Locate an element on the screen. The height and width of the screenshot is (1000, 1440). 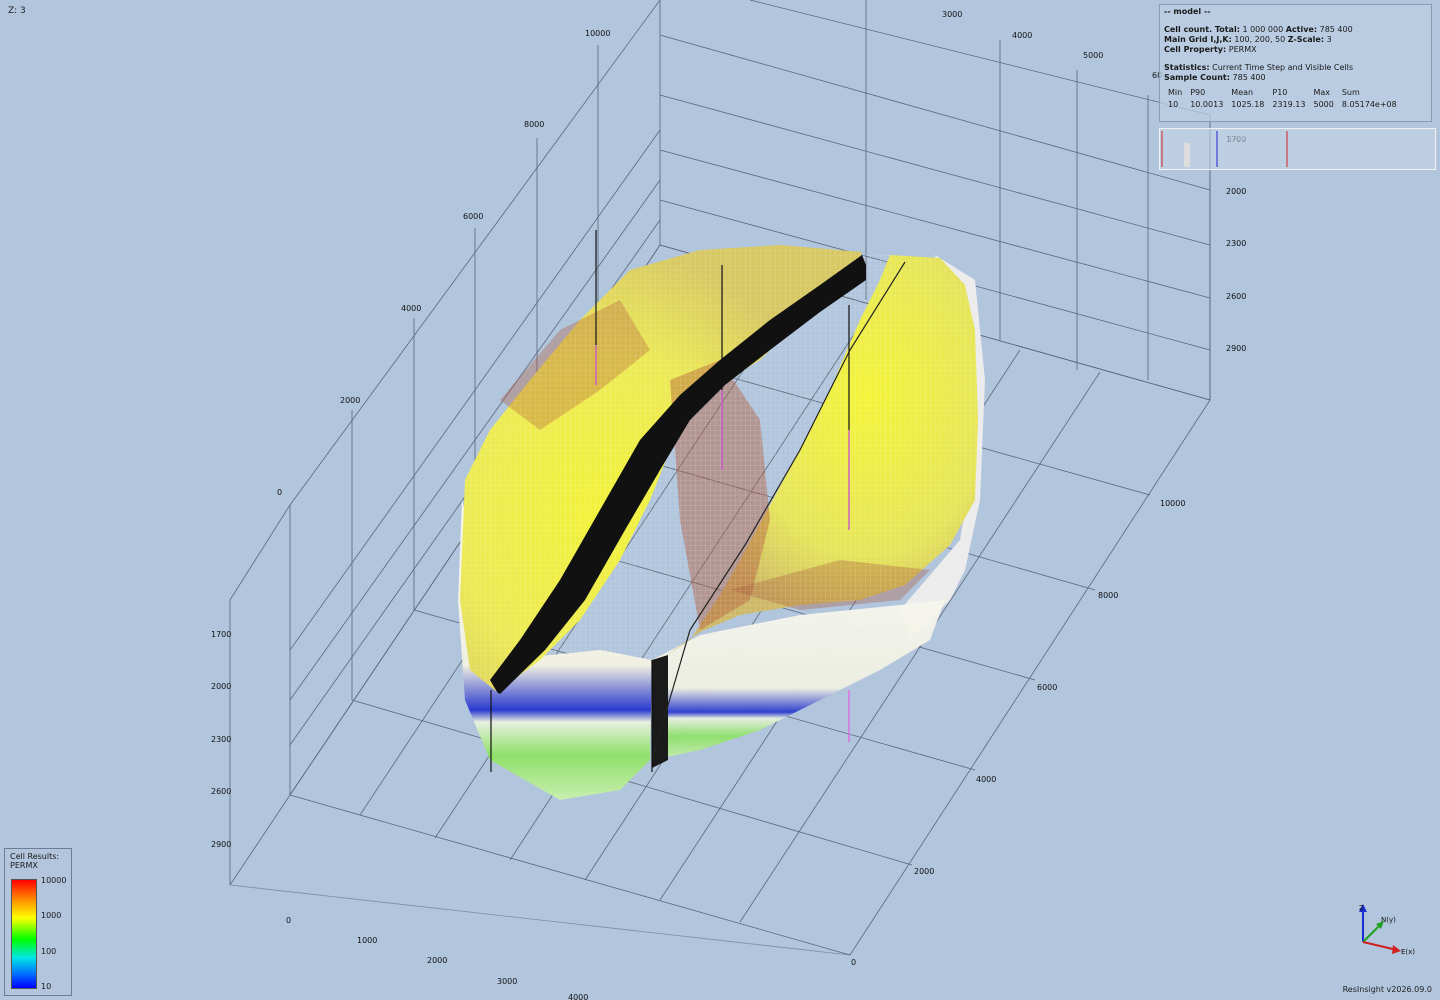
stats-value: 10 is located at coordinates (1173, 104).